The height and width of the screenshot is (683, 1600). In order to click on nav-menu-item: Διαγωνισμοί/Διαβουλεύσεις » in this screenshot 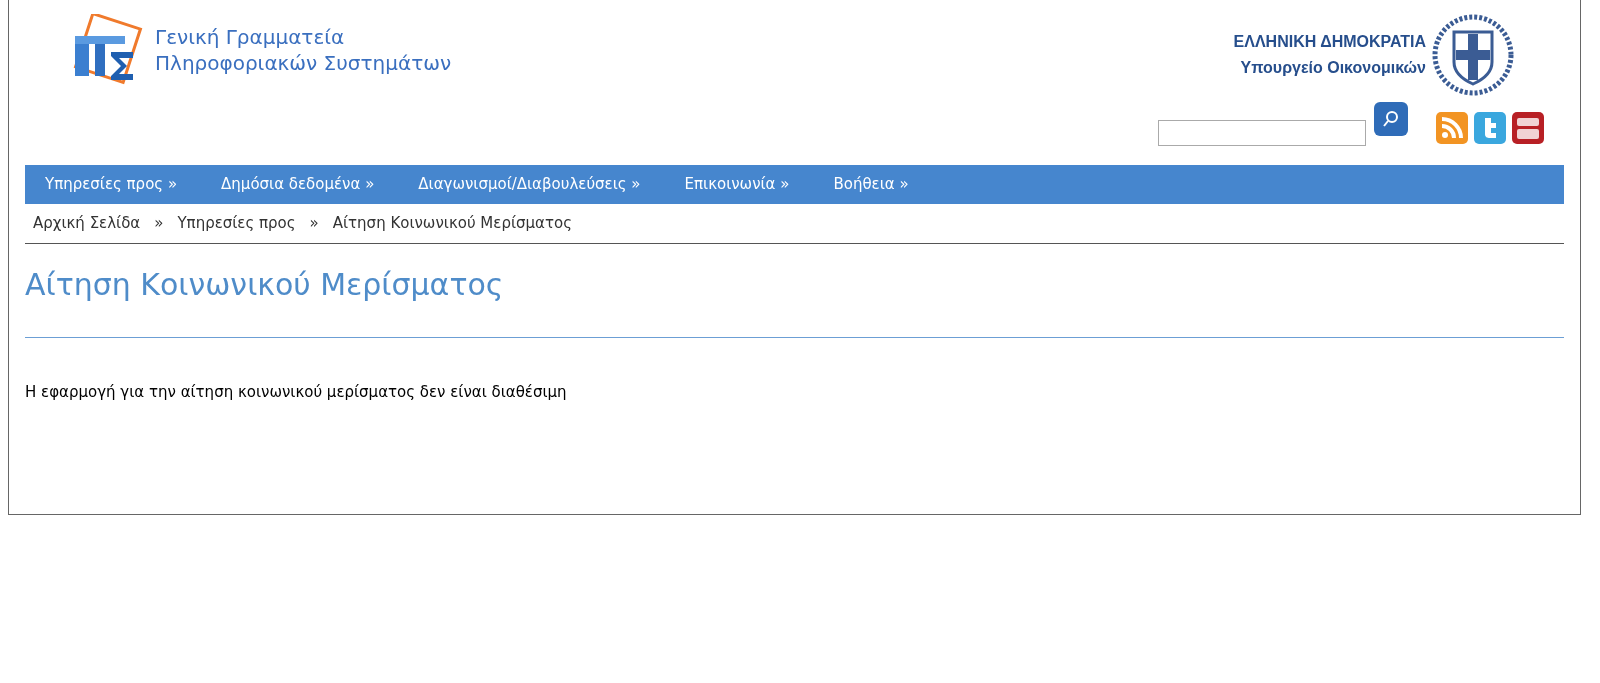, I will do `click(529, 184)`.